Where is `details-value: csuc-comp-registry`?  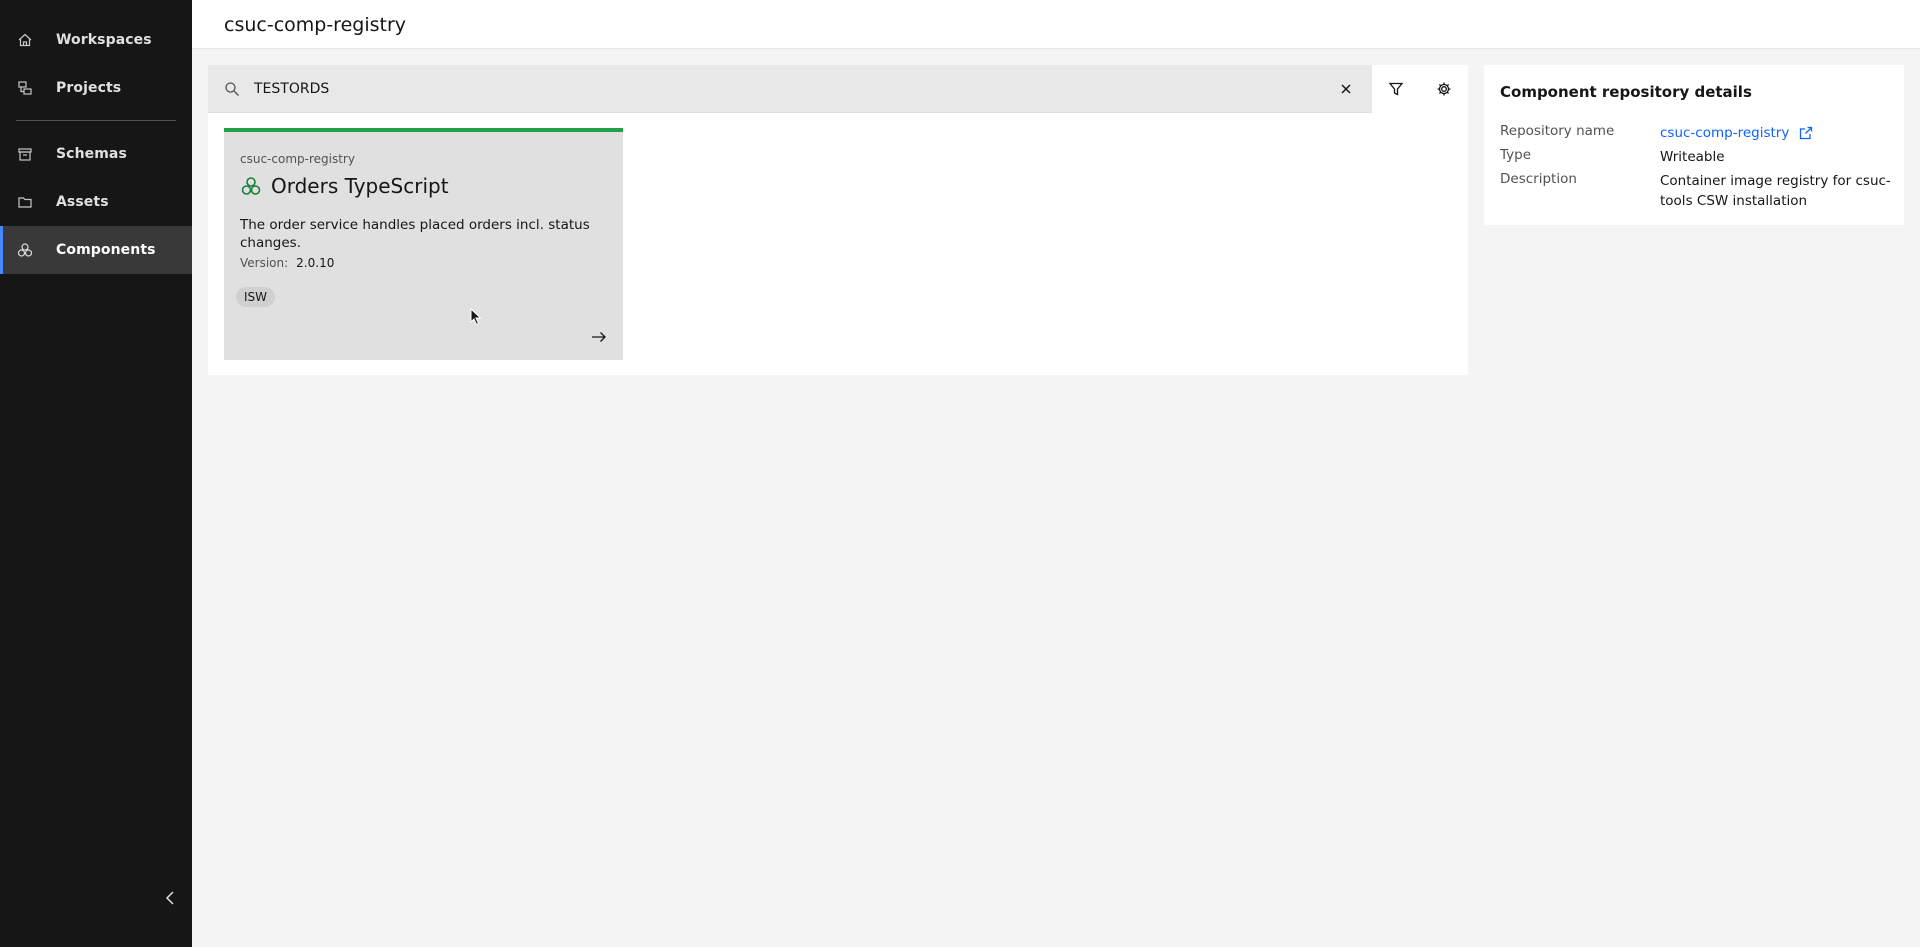 details-value: csuc-comp-registry is located at coordinates (1776, 133).